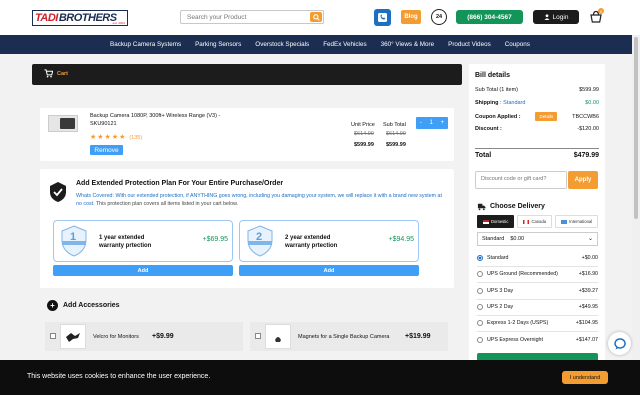 This screenshot has height=395, width=640. What do you see at coordinates (560, 17) in the screenshot?
I see `login-label: Login` at bounding box center [560, 17].